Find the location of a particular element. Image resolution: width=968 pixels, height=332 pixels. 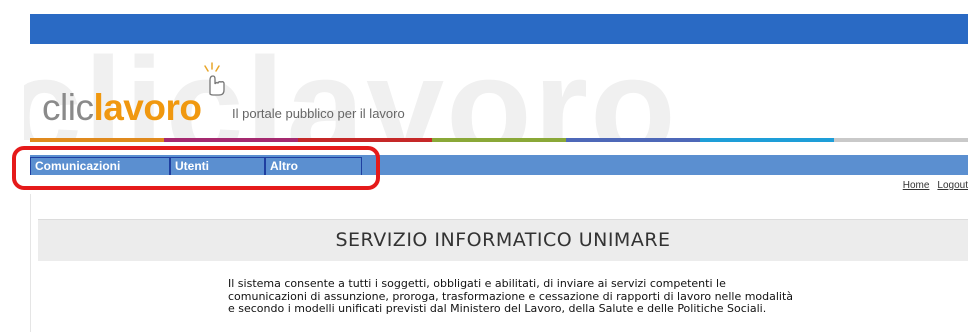

tagline: Il portale pubblico per il lavoro is located at coordinates (318, 113).